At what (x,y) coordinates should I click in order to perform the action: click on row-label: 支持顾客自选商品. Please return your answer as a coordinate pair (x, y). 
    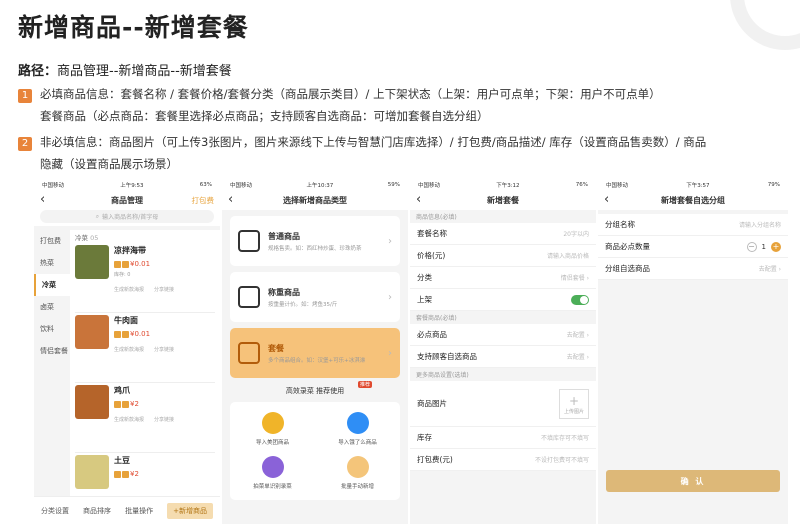
    Looking at the image, I should click on (447, 356).